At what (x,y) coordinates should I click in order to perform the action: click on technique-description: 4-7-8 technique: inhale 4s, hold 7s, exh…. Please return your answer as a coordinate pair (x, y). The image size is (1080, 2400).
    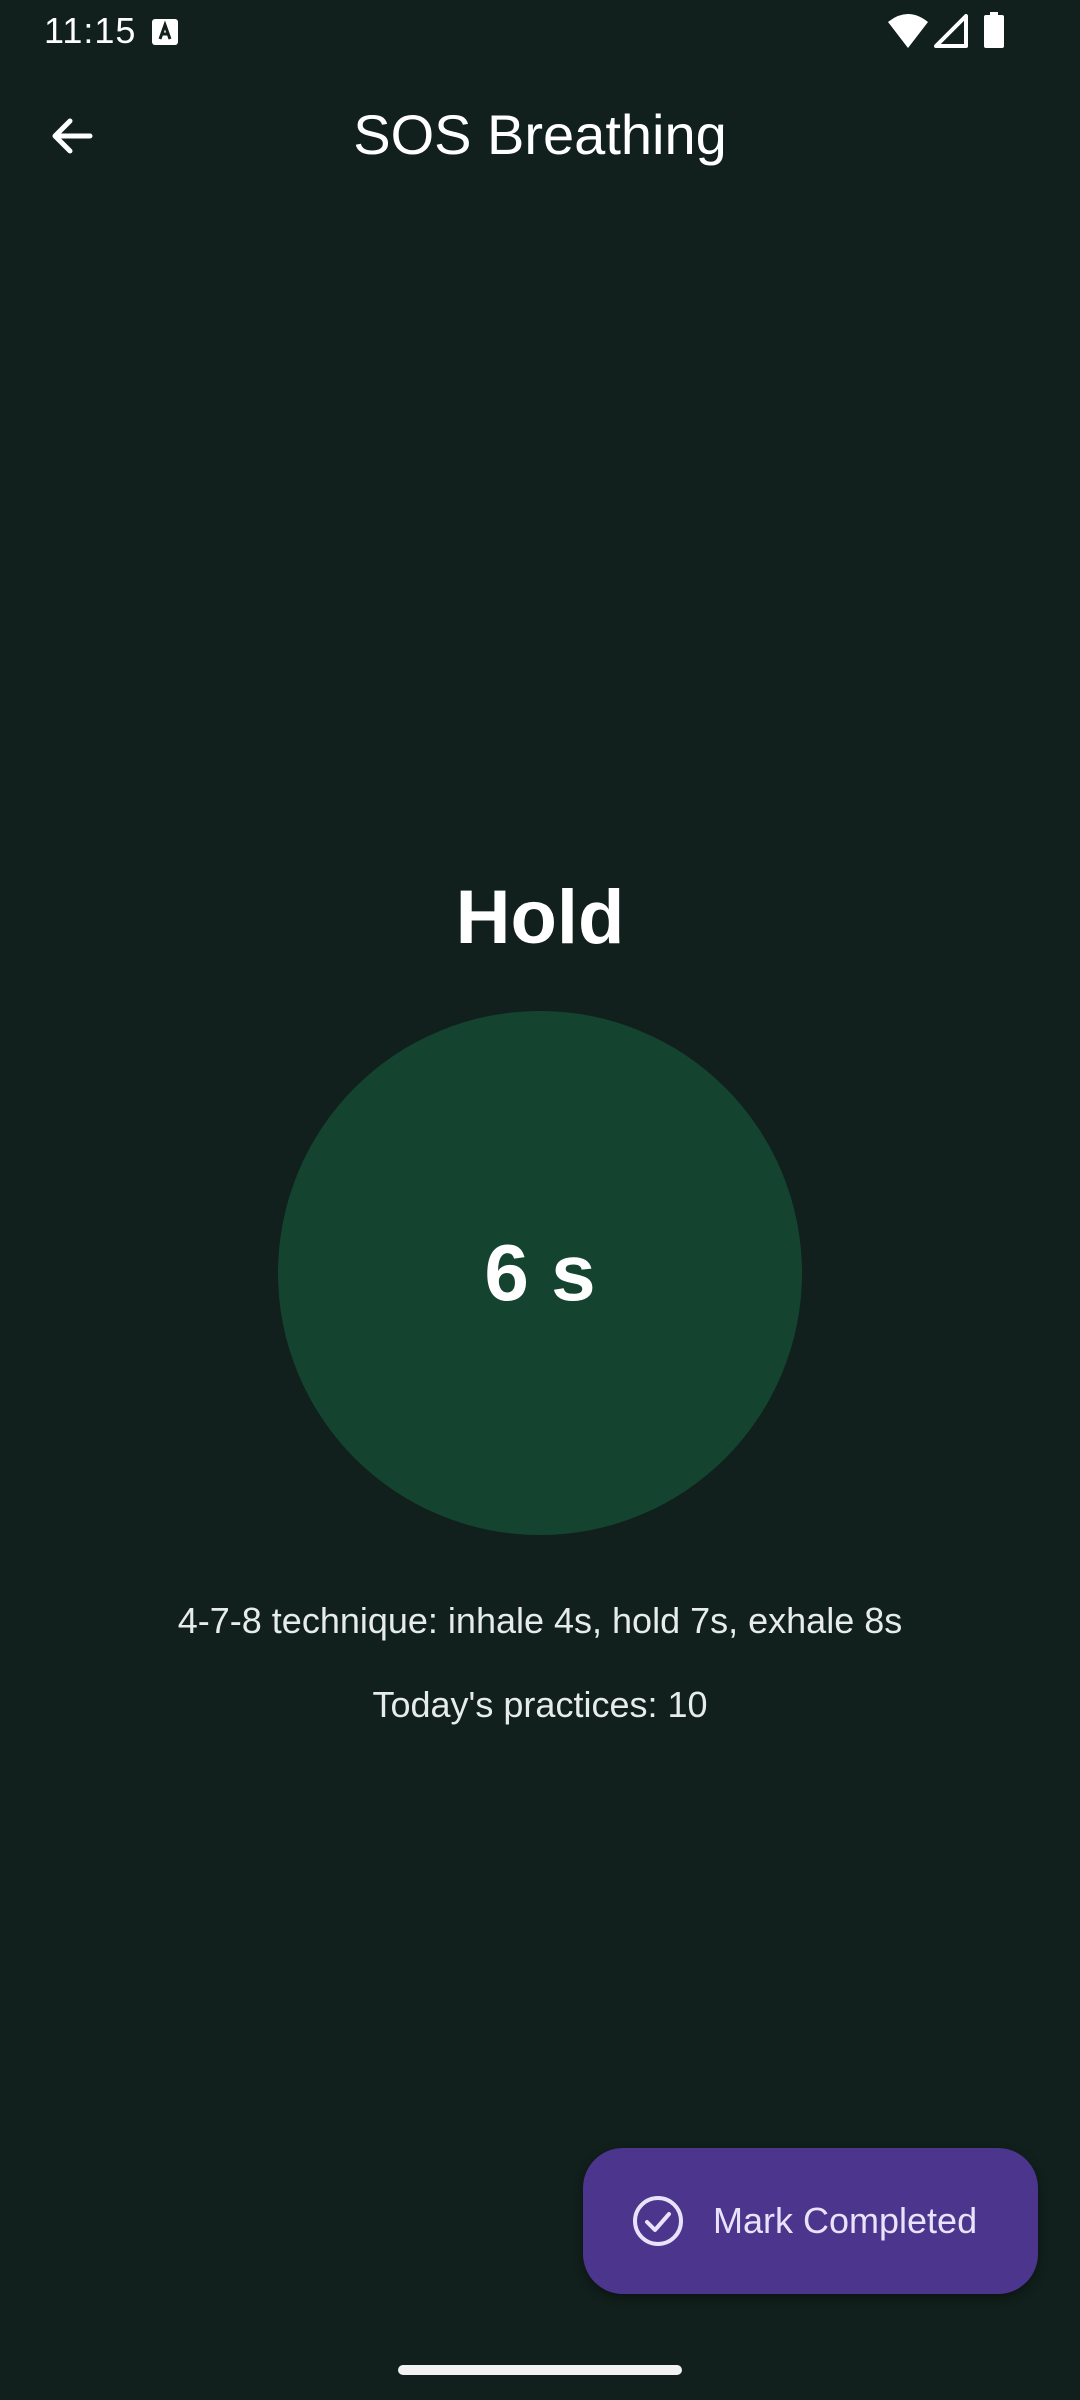
    Looking at the image, I should click on (540, 1620).